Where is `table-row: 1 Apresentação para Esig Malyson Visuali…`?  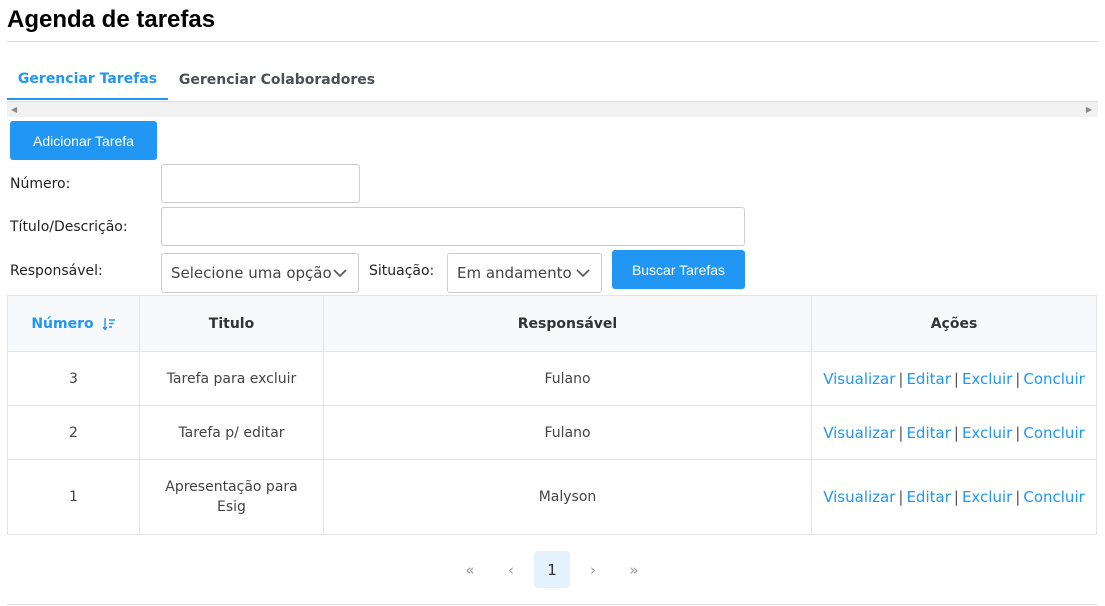
table-row: 1 Apresentação para Esig Malyson Visuali… is located at coordinates (552, 497).